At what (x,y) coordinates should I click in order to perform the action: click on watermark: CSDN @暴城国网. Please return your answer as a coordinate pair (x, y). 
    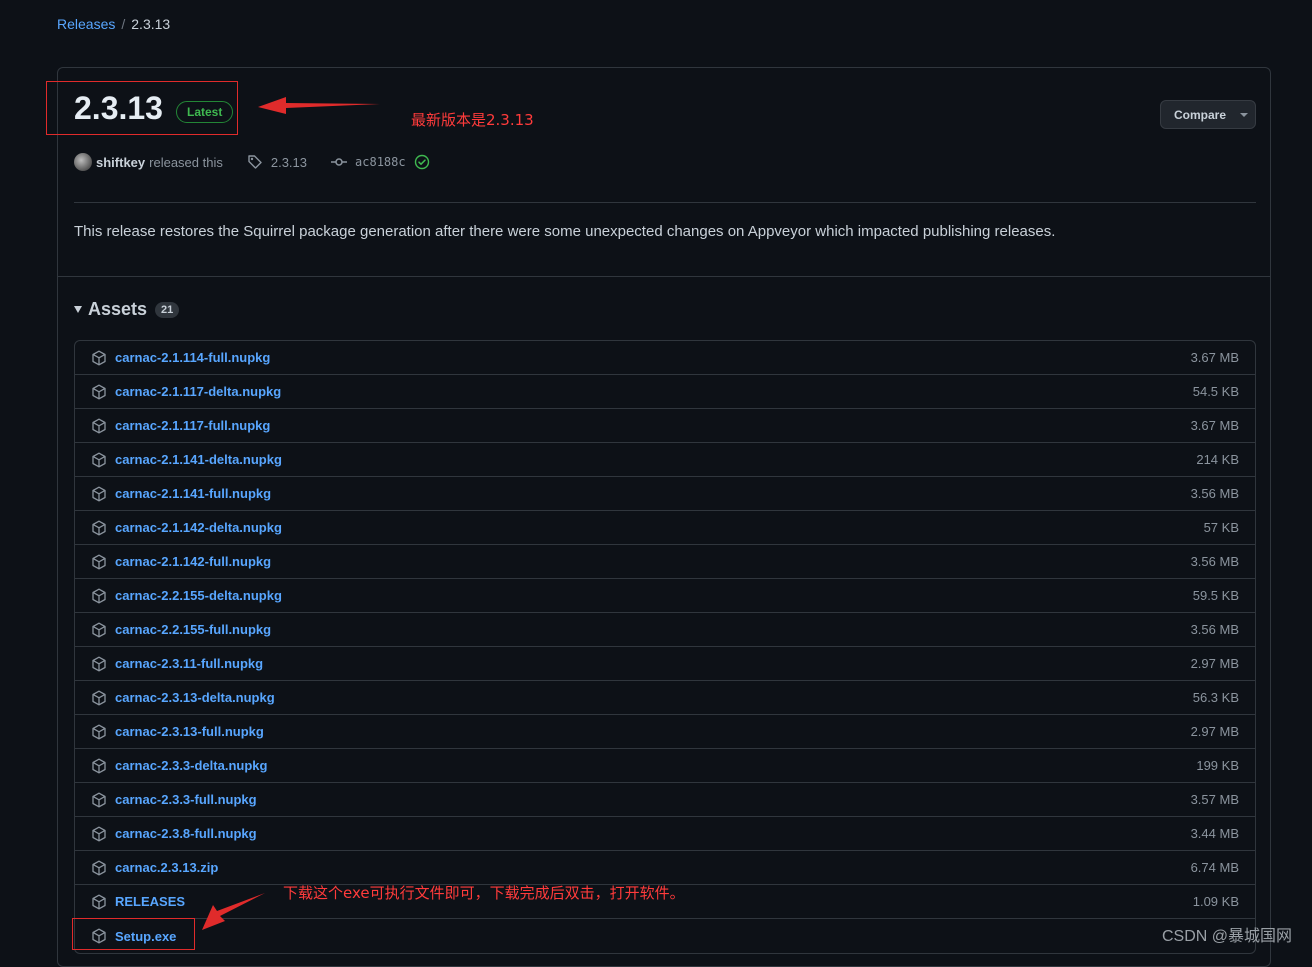
    Looking at the image, I should click on (1227, 936).